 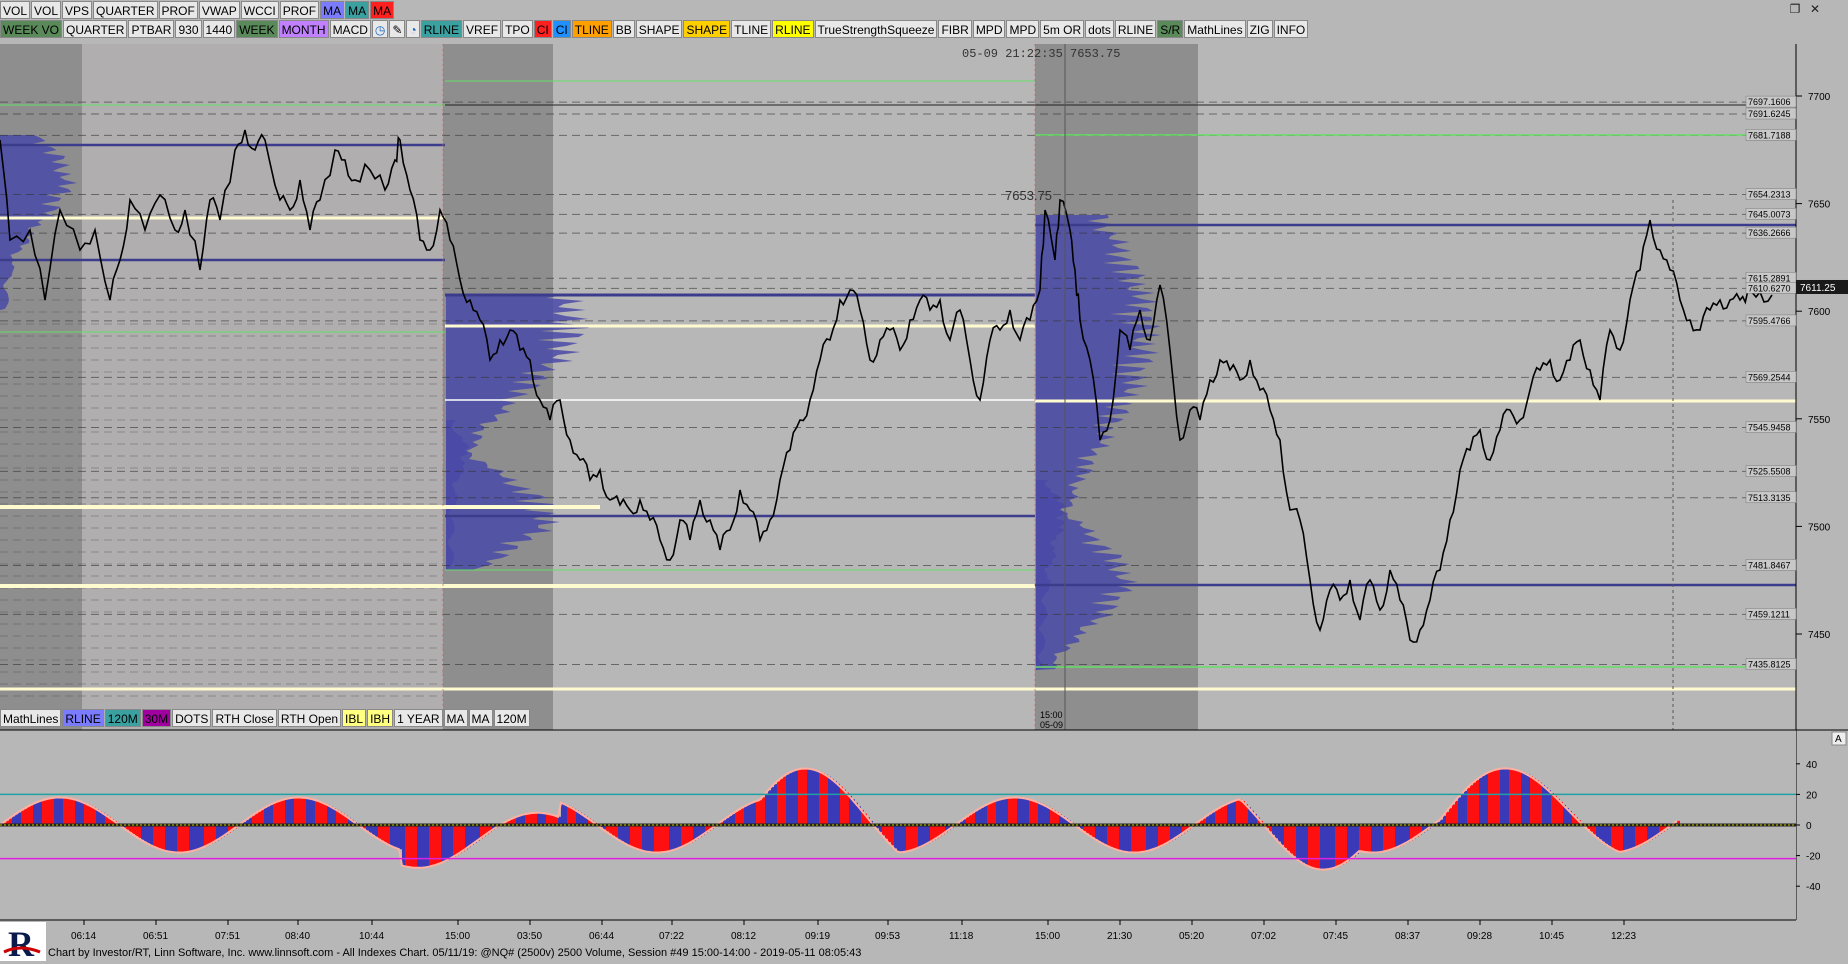 I want to click on indicator-button-1440: 1440, so click(x=219, y=29).